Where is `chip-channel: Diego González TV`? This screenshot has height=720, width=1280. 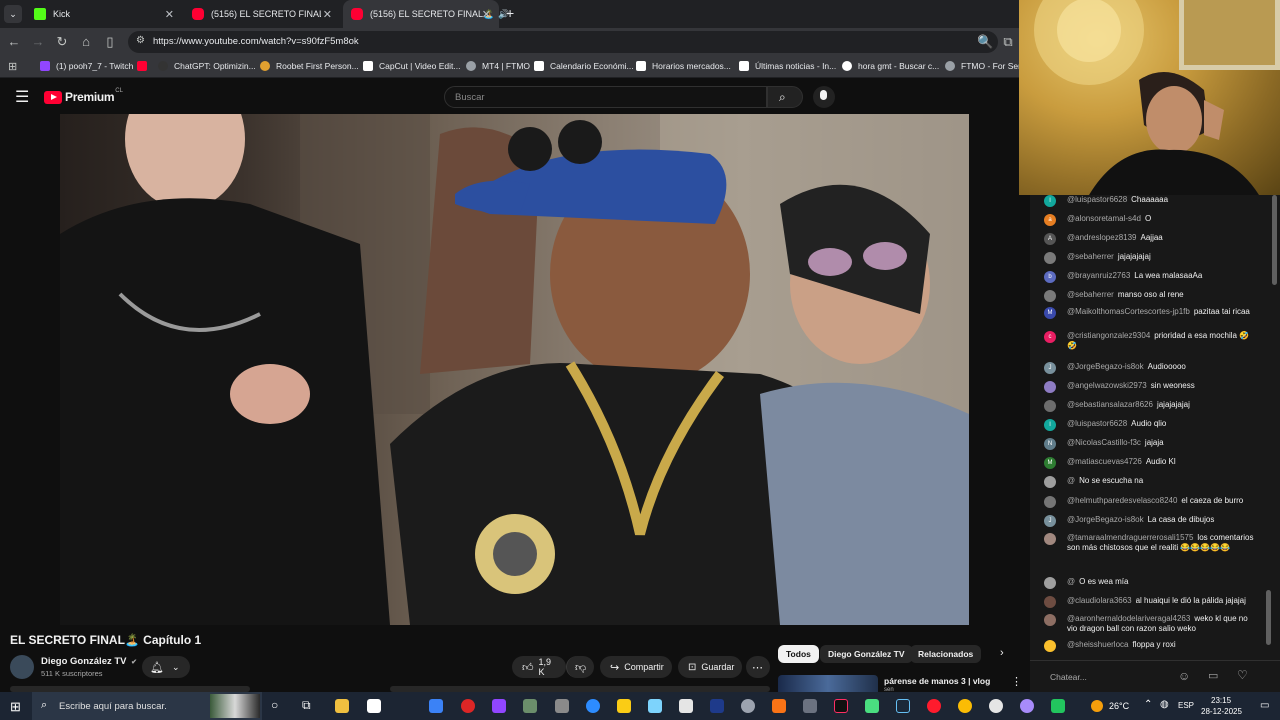
chip-channel: Diego González TV is located at coordinates (866, 654).